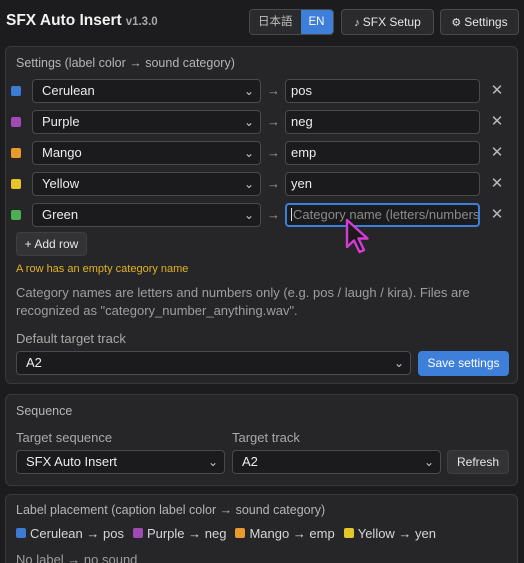  Describe the element at coordinates (179, 533) in the screenshot. I see `legend-item: Purple → neg` at that location.